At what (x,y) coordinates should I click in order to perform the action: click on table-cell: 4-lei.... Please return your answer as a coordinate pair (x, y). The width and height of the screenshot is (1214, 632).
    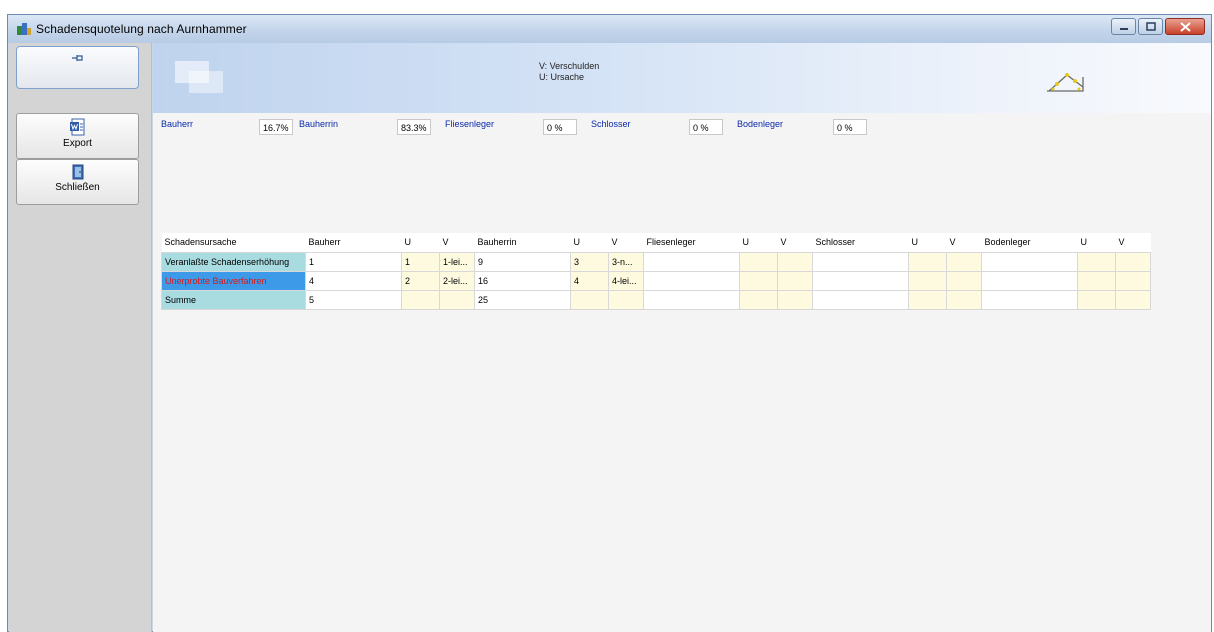
    Looking at the image, I should click on (626, 280).